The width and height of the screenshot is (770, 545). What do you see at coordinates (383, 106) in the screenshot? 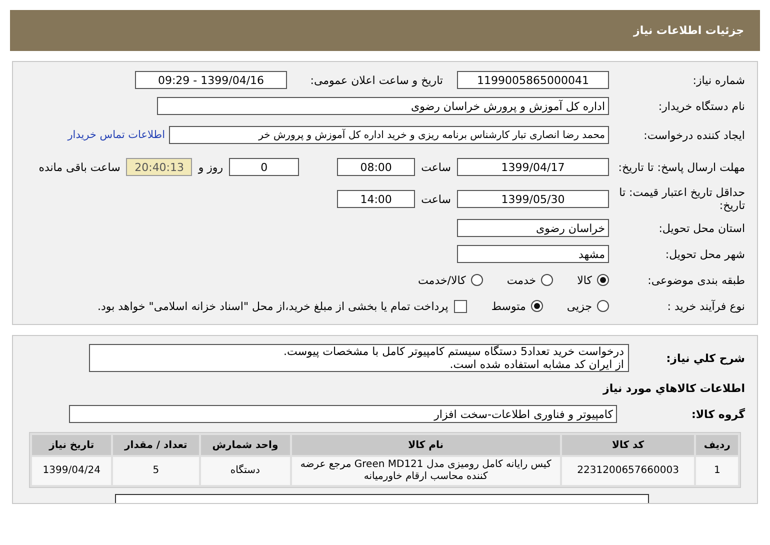
I see `buyer-field: اداره کل آموزش و پرورش خراسان رضوی` at bounding box center [383, 106].